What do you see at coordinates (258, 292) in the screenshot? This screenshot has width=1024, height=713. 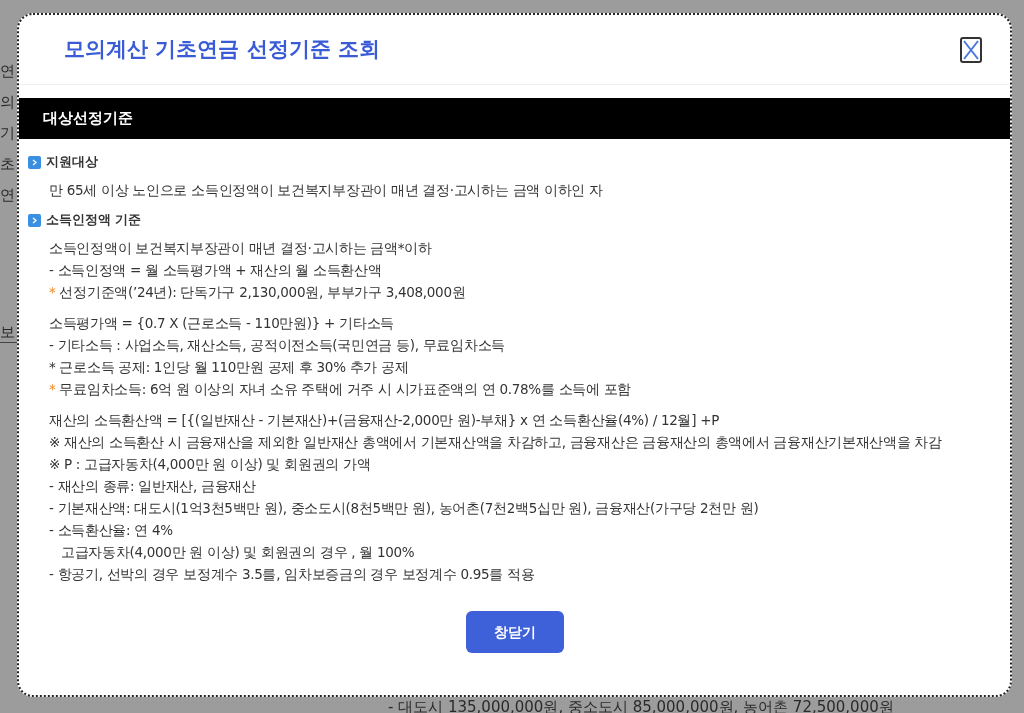 I see `note-text: * 선정기준액(’24년): 단독가구 2,130,000원, 부부가구 3,408,000원` at bounding box center [258, 292].